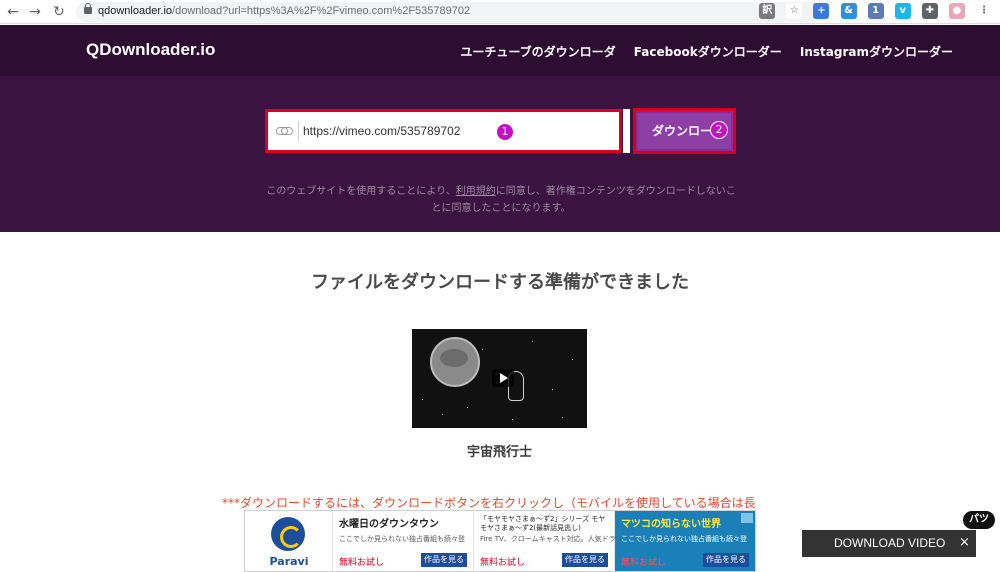 Image resolution: width=1000 pixels, height=572 pixels. Describe the element at coordinates (875, 11) in the screenshot. I see `ext3-icon: 1` at that location.